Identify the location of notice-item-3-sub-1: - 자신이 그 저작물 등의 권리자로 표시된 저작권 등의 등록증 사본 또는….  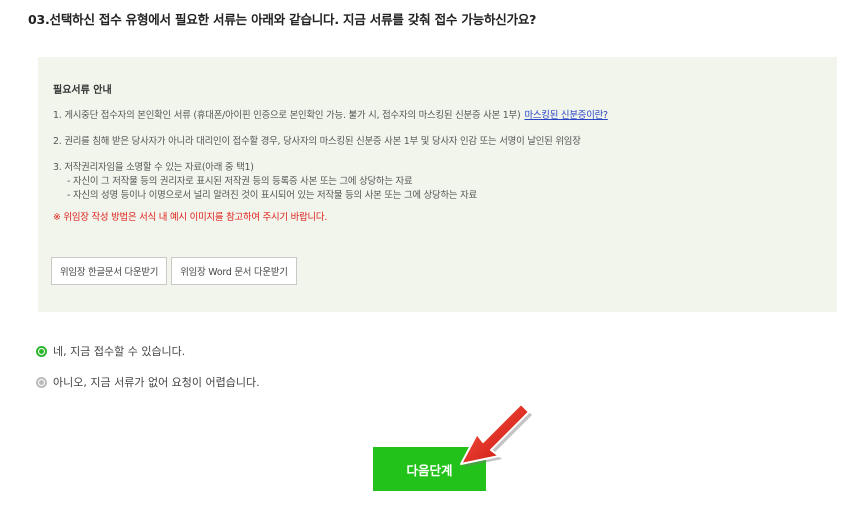
(240, 181).